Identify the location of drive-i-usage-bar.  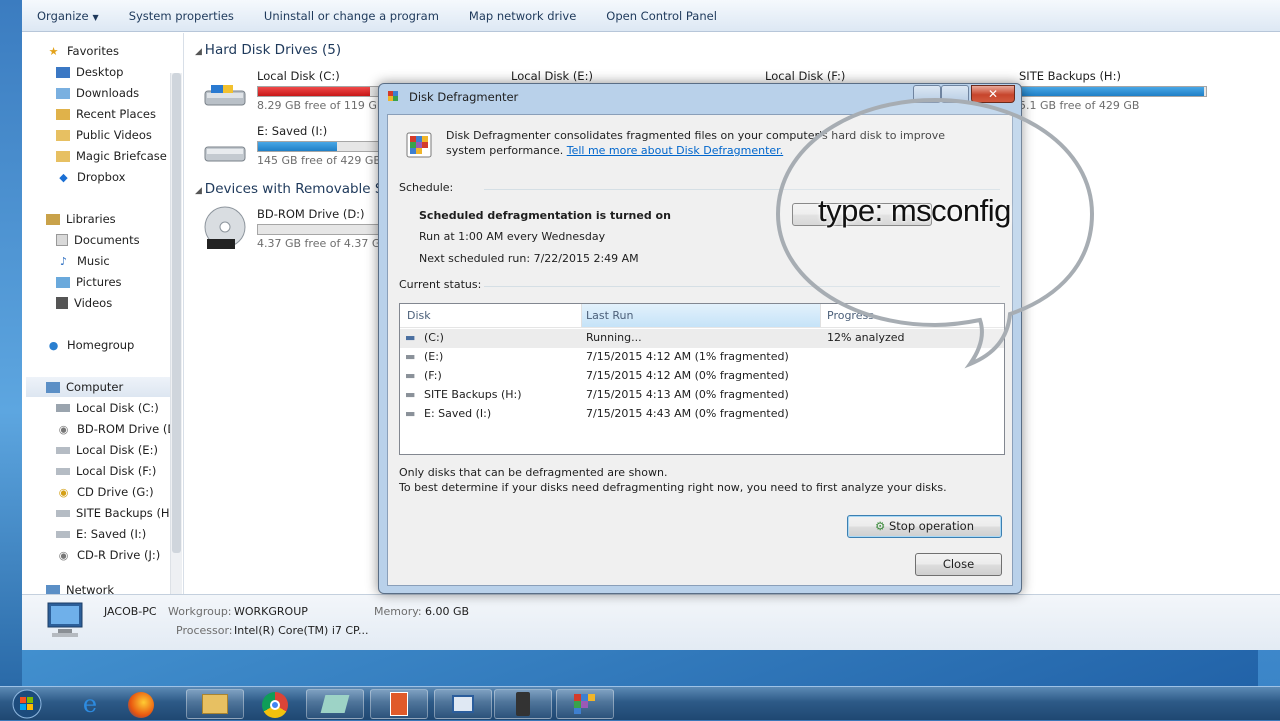
(318, 146).